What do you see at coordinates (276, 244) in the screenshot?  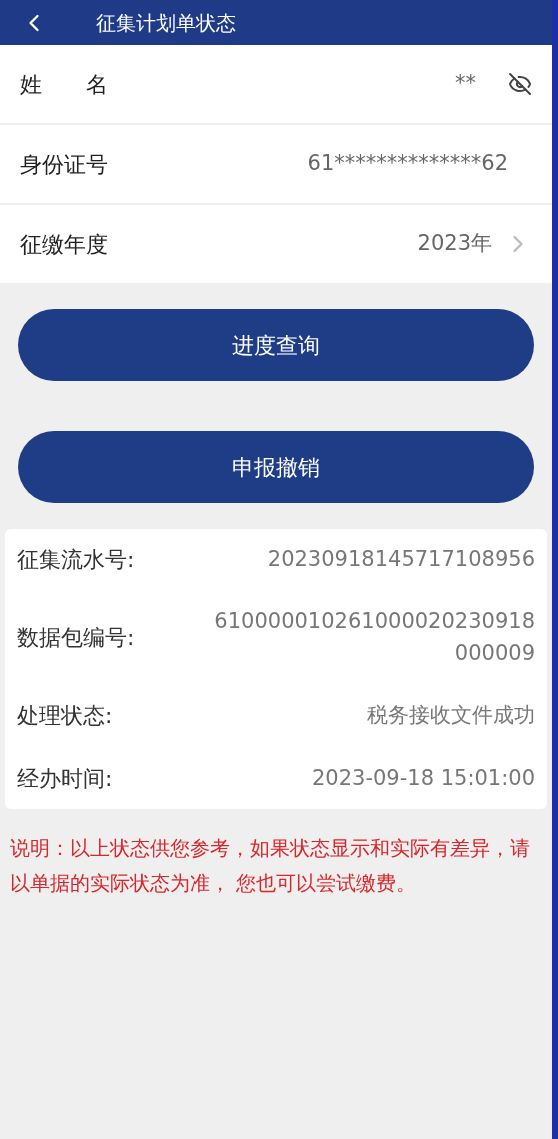 I see `field-row: 征缴年度 2023年` at bounding box center [276, 244].